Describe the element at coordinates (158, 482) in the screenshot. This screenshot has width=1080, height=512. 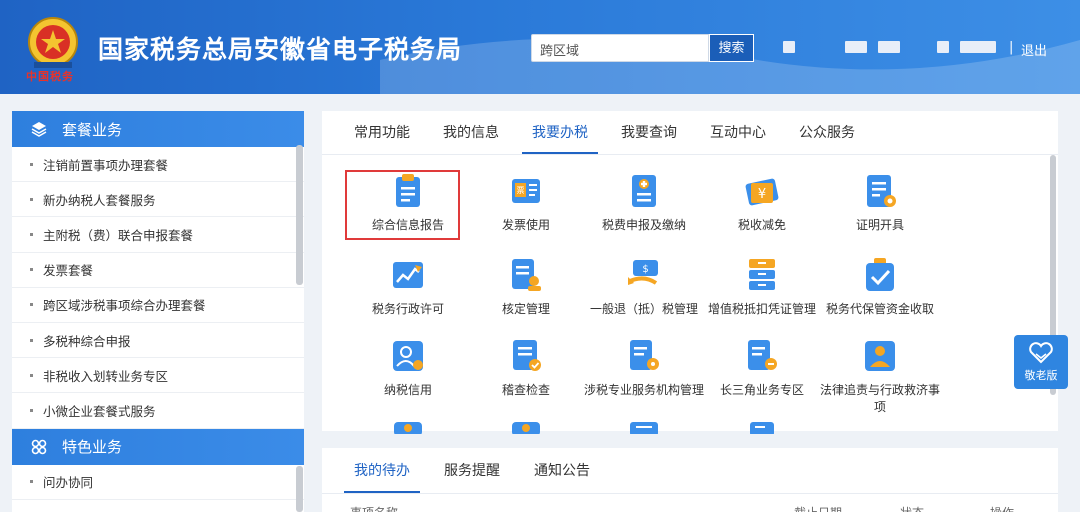
I see `sidebar-item: 问办协同` at that location.